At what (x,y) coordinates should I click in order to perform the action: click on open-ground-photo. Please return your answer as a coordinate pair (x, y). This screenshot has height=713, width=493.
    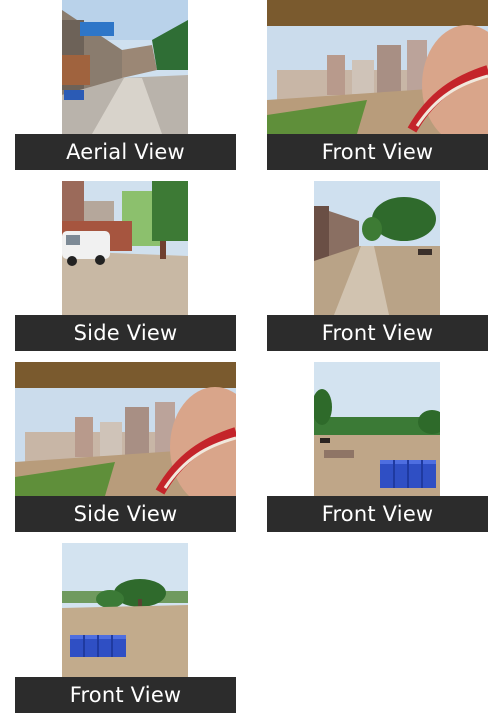
    Looking at the image, I should click on (377, 429).